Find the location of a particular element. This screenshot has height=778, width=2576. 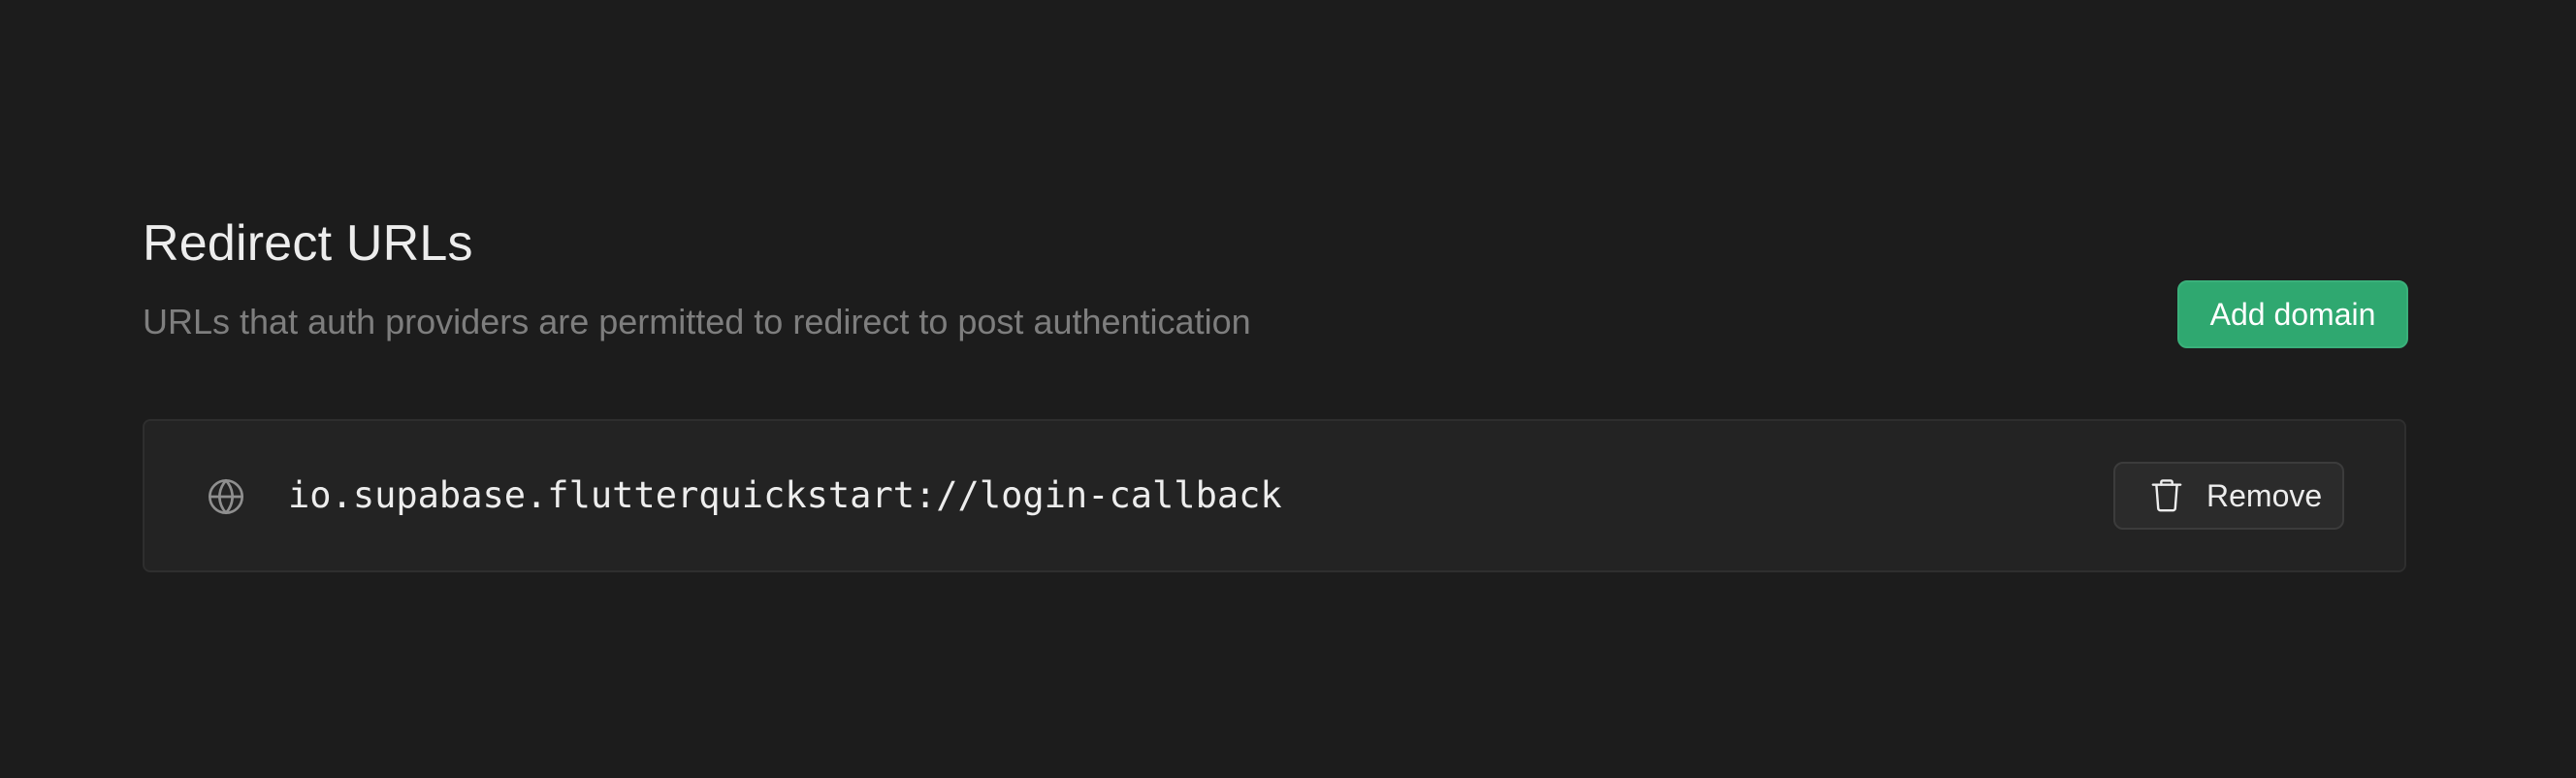

add-domain-button: Add domain is located at coordinates (2292, 314).